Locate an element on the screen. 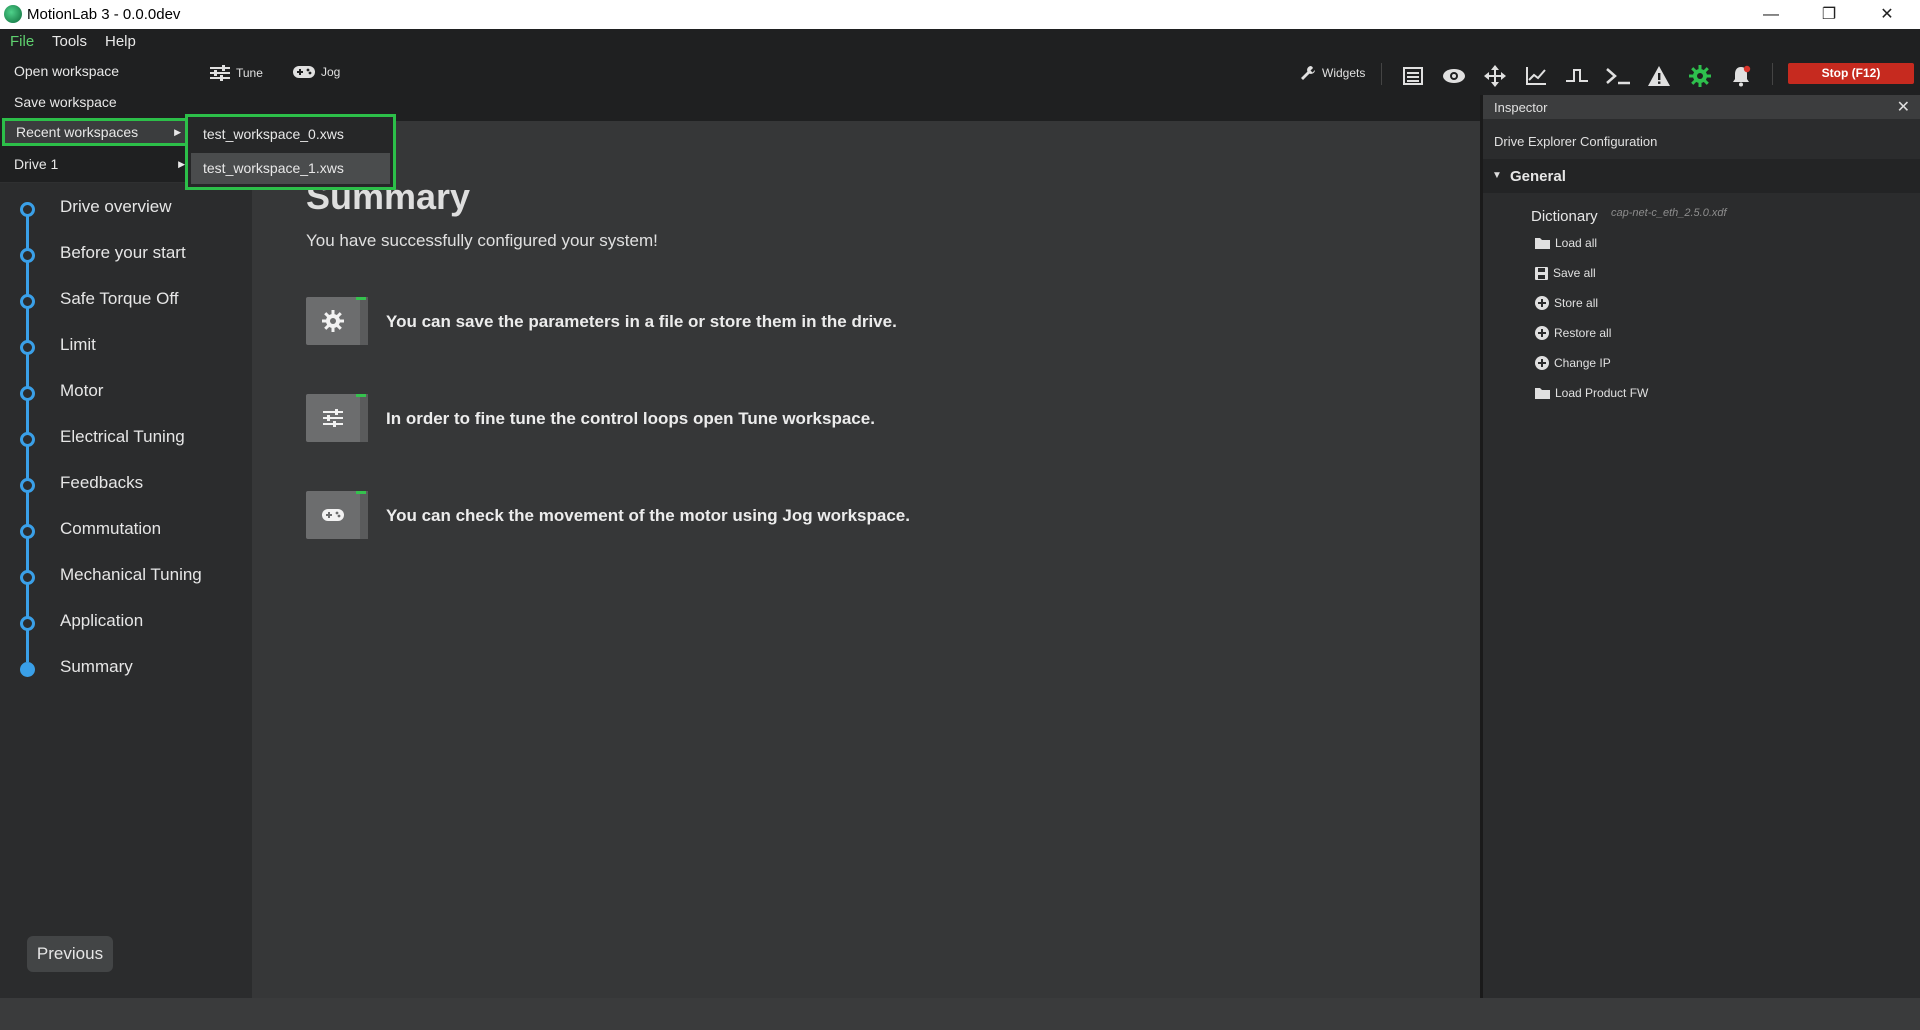 The width and height of the screenshot is (1920, 1030). step-application: Application is located at coordinates (126, 623).